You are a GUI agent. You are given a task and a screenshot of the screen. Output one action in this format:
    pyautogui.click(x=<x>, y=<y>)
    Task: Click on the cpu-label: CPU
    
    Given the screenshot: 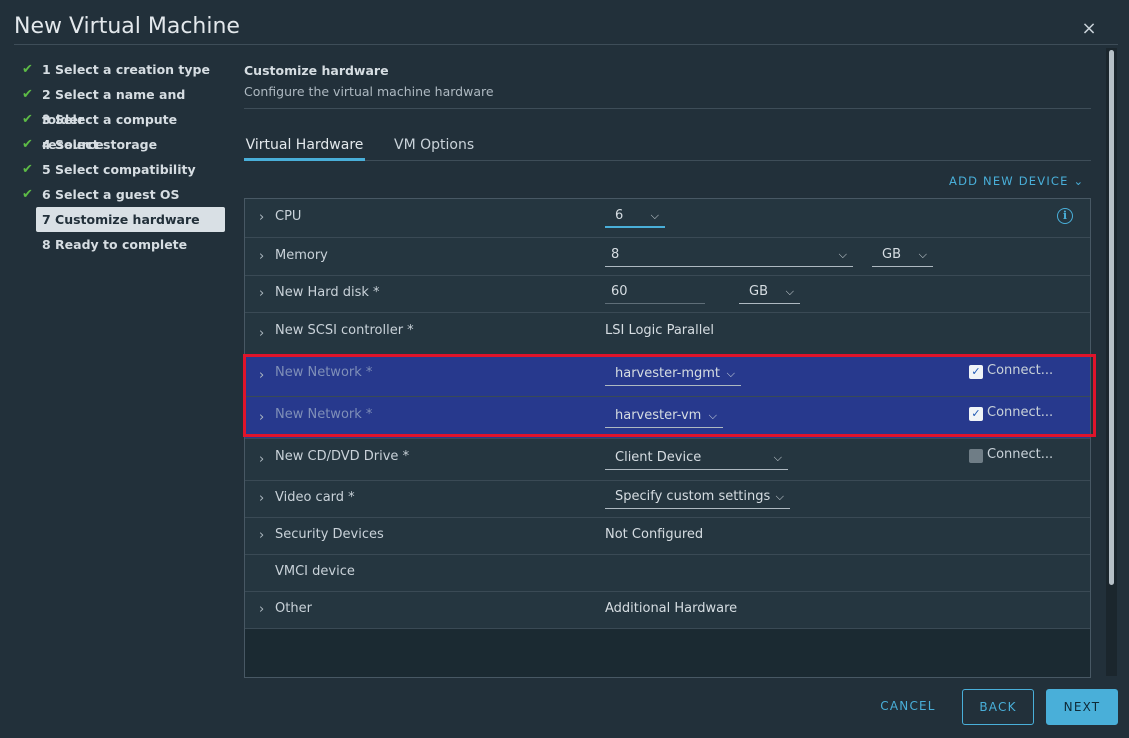 What is the action you would take?
    pyautogui.click(x=288, y=216)
    